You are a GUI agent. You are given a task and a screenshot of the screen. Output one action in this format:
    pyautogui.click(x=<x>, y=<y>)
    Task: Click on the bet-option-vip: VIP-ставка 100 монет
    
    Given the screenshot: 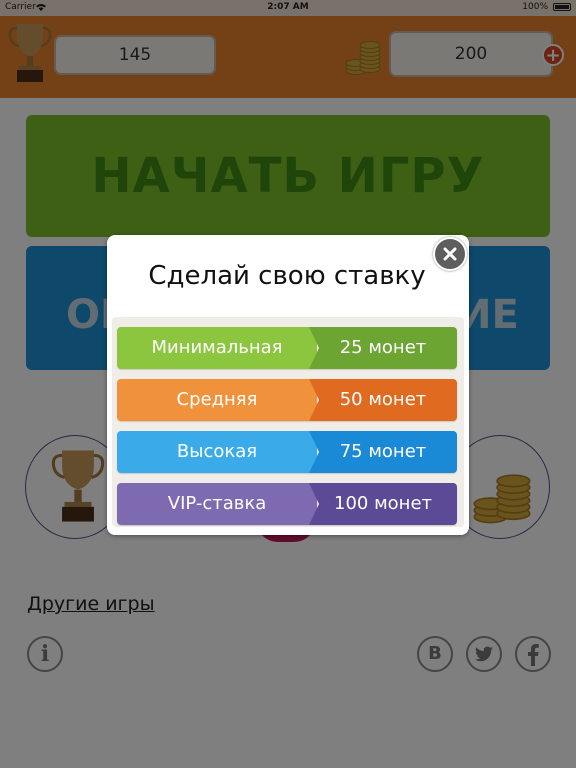 What is the action you would take?
    pyautogui.click(x=287, y=504)
    